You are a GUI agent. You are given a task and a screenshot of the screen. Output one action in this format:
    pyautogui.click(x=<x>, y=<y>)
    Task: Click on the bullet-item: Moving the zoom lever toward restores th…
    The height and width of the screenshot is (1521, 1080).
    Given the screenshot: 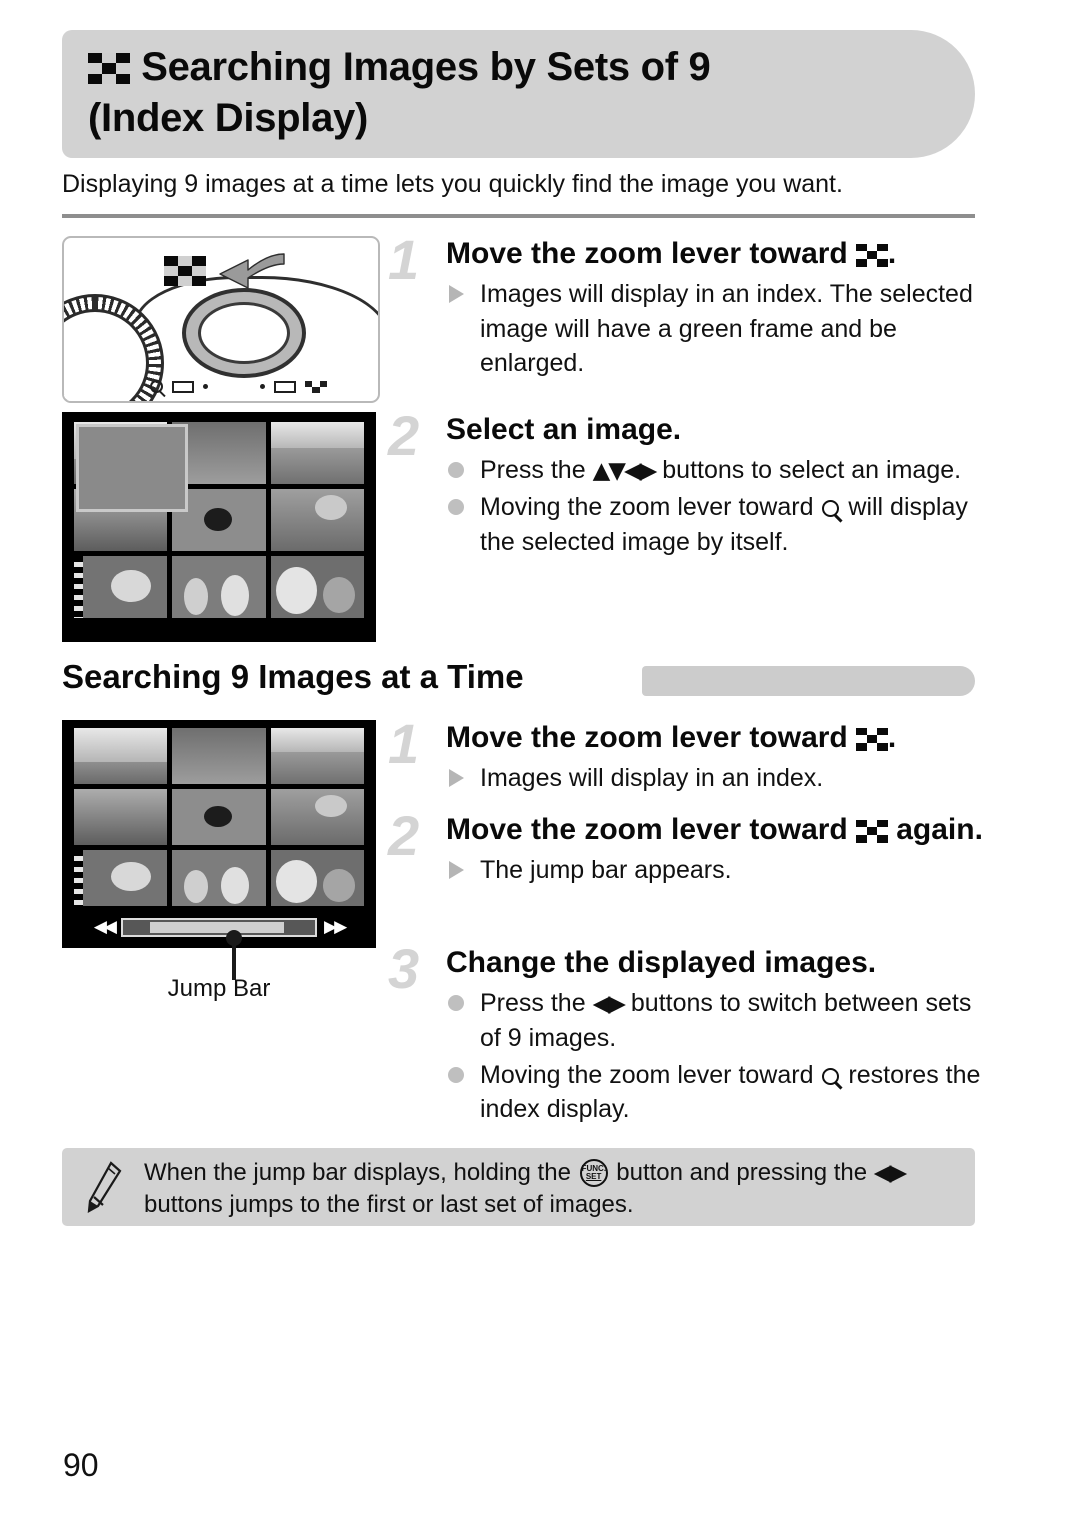 What is the action you would take?
    pyautogui.click(x=717, y=1092)
    